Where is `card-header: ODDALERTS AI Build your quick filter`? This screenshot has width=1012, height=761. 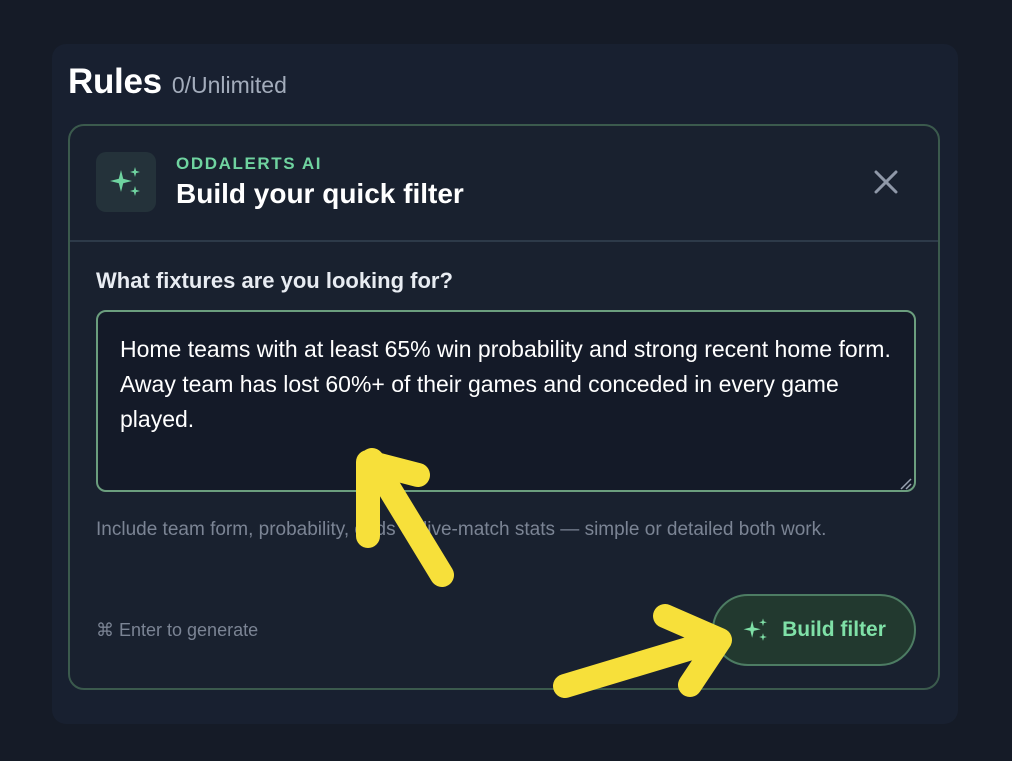 card-header: ODDALERTS AI Build your quick filter is located at coordinates (504, 184).